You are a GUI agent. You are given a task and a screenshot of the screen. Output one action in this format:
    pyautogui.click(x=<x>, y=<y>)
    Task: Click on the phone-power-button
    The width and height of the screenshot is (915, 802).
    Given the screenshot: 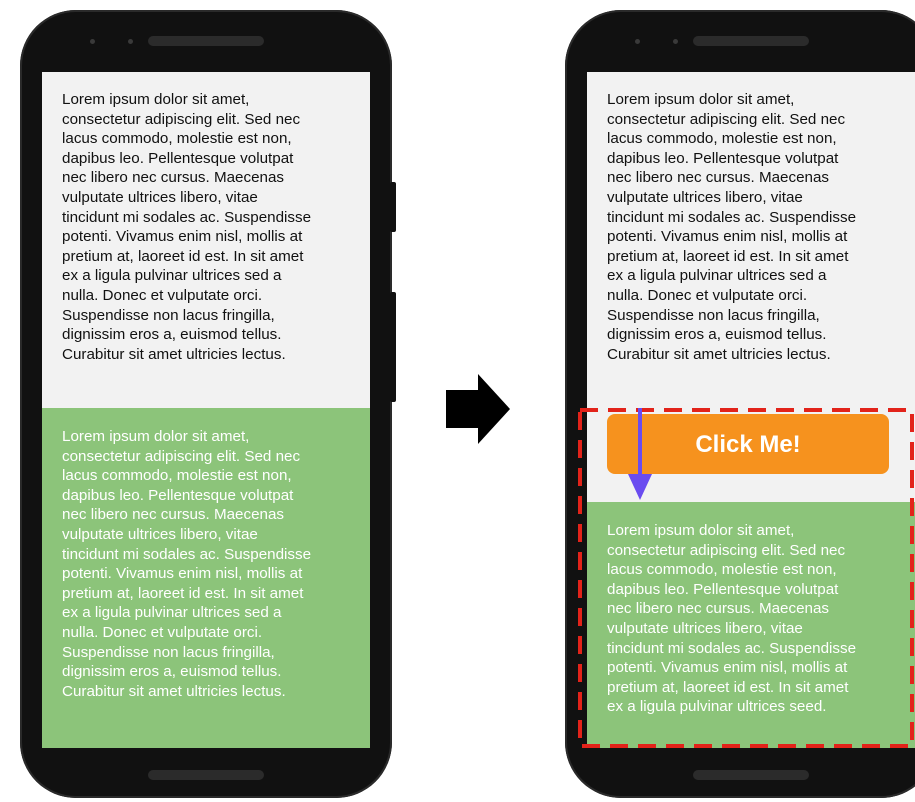 What is the action you would take?
    pyautogui.click(x=393, y=347)
    